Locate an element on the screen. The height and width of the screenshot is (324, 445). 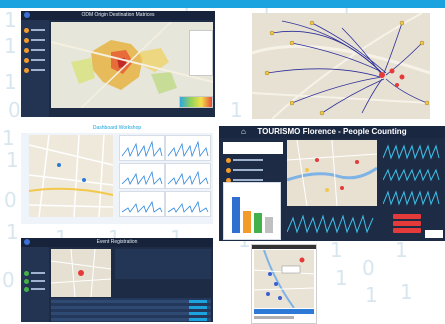
flow-lines-map-screenshot is located at coordinates (341, 66).